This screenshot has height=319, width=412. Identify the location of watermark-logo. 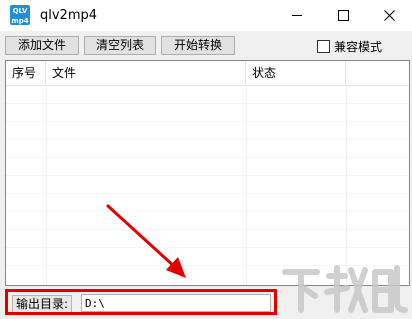
(345, 289).